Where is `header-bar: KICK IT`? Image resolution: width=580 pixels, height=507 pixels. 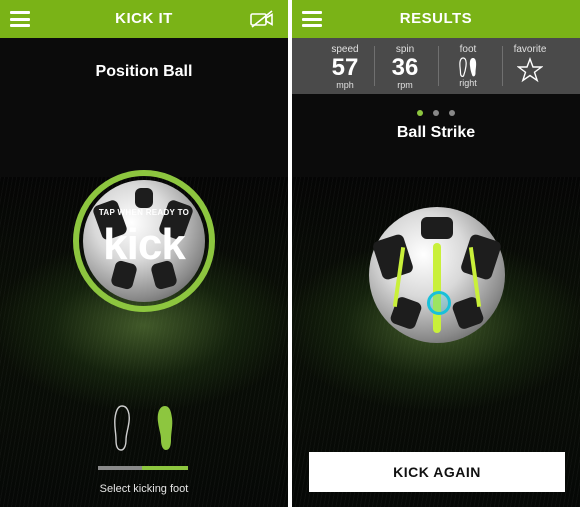
header-bar: KICK IT is located at coordinates (144, 19).